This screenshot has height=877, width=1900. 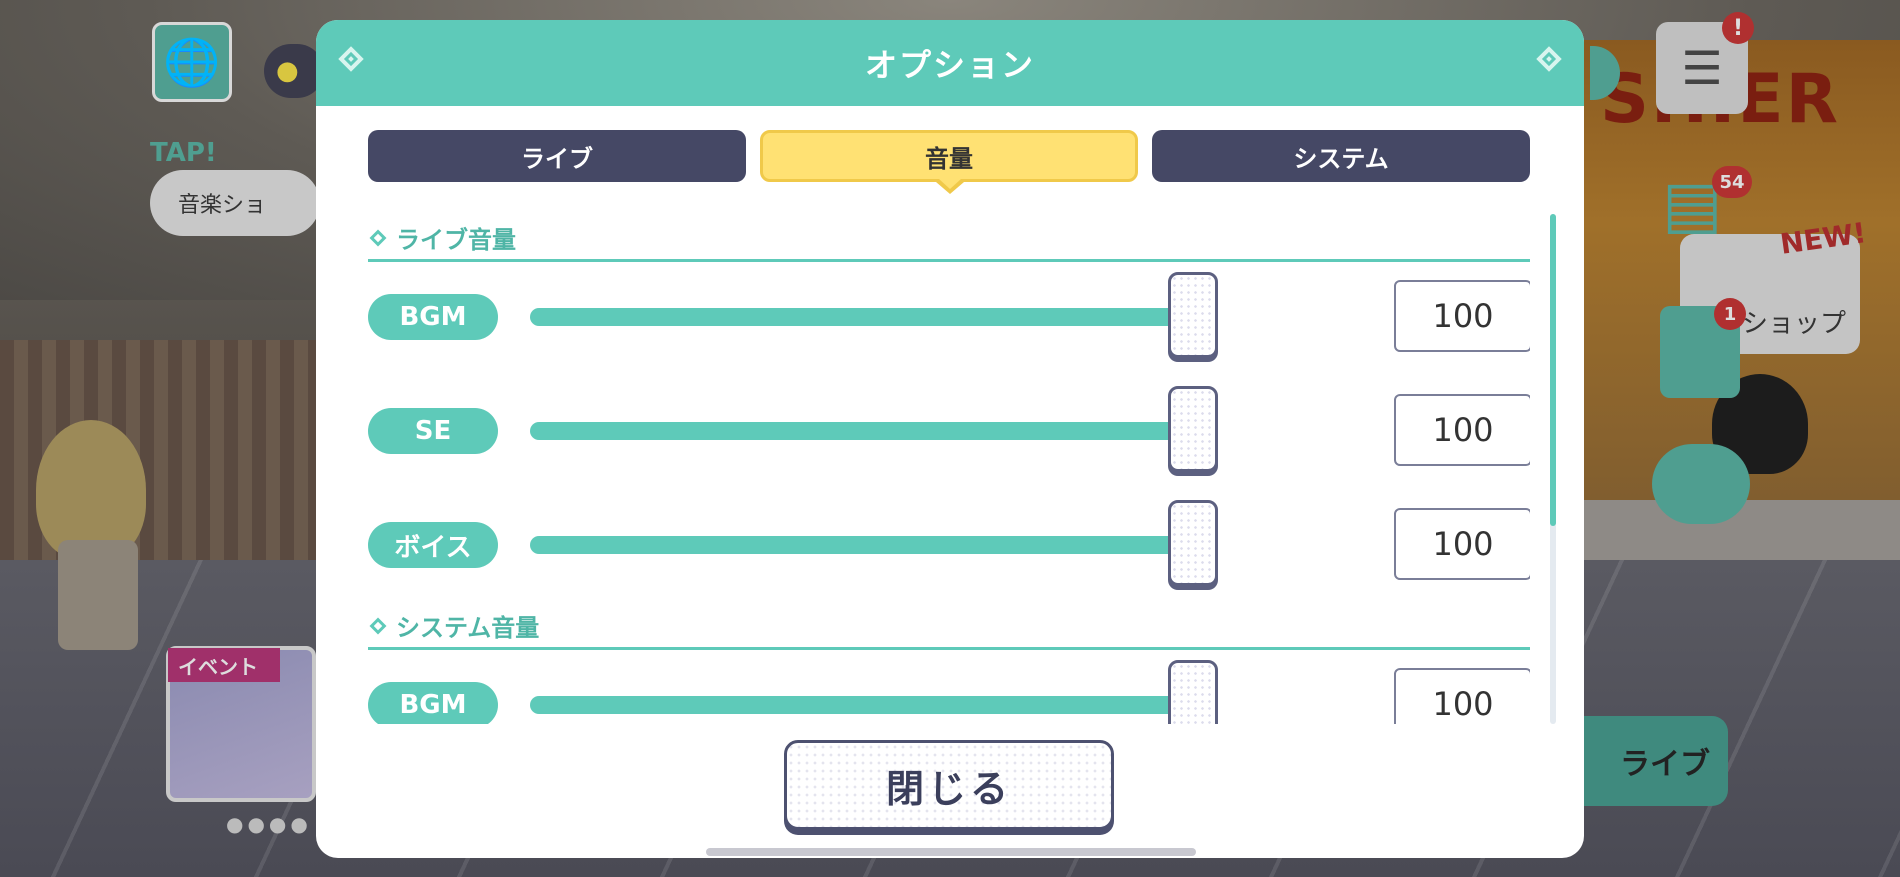 What do you see at coordinates (951, 852) in the screenshot?
I see `home-indicator` at bounding box center [951, 852].